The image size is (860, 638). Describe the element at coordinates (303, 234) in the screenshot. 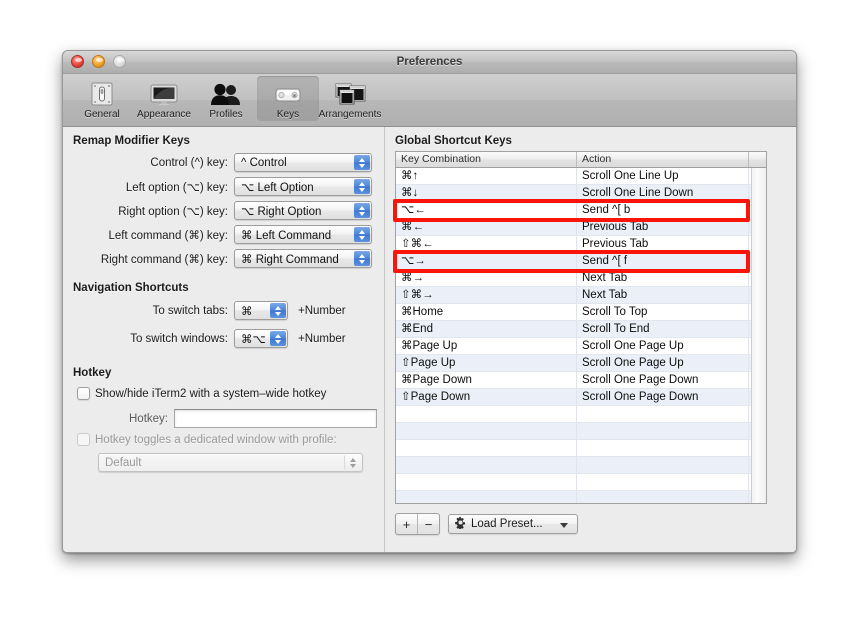

I see `remap-select-left-command: ⌘ Left Command` at that location.